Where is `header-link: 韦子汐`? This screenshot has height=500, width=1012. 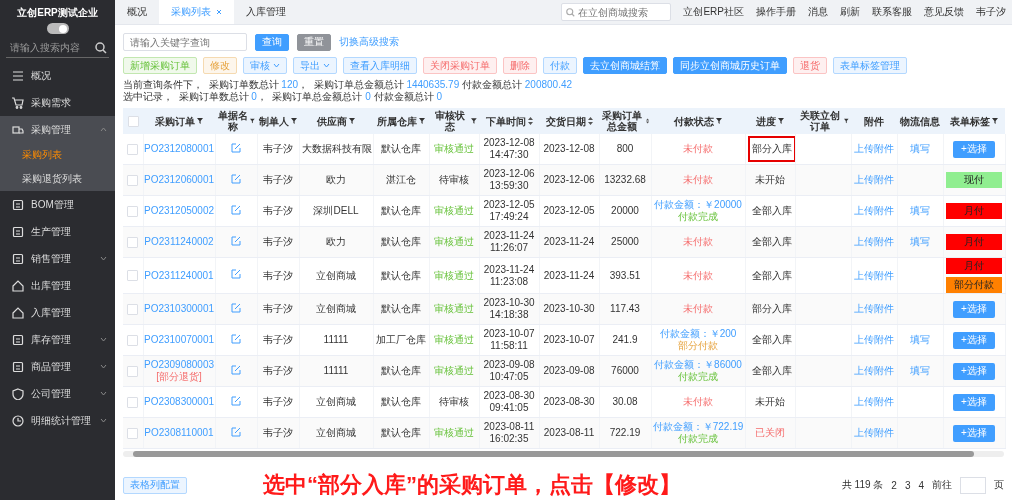
header-link: 韦子汐 is located at coordinates (991, 12).